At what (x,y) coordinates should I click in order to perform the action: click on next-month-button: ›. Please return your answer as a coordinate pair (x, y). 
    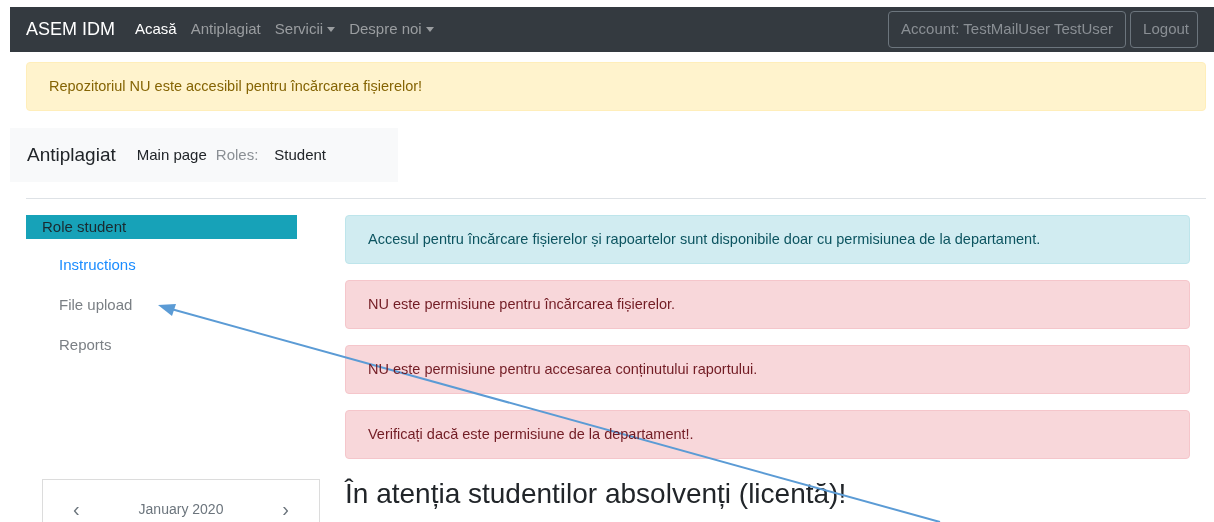
    Looking at the image, I should click on (285, 508).